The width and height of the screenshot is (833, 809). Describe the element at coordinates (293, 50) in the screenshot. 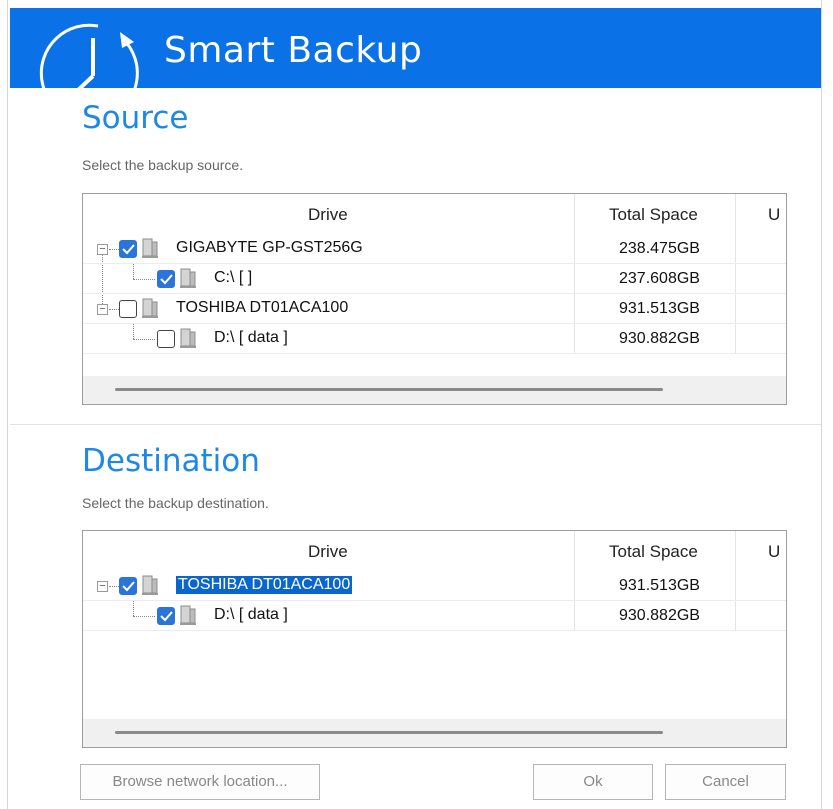

I see `app-title: Smart Backup` at that location.